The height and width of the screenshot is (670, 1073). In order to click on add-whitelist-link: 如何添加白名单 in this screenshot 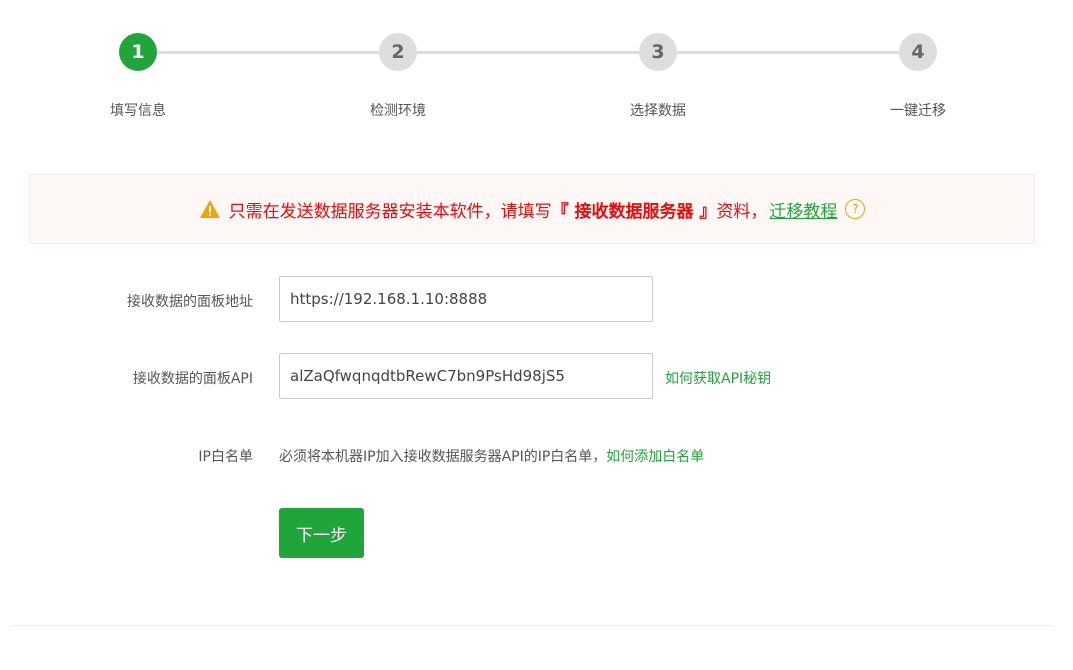, I will do `click(655, 457)`.